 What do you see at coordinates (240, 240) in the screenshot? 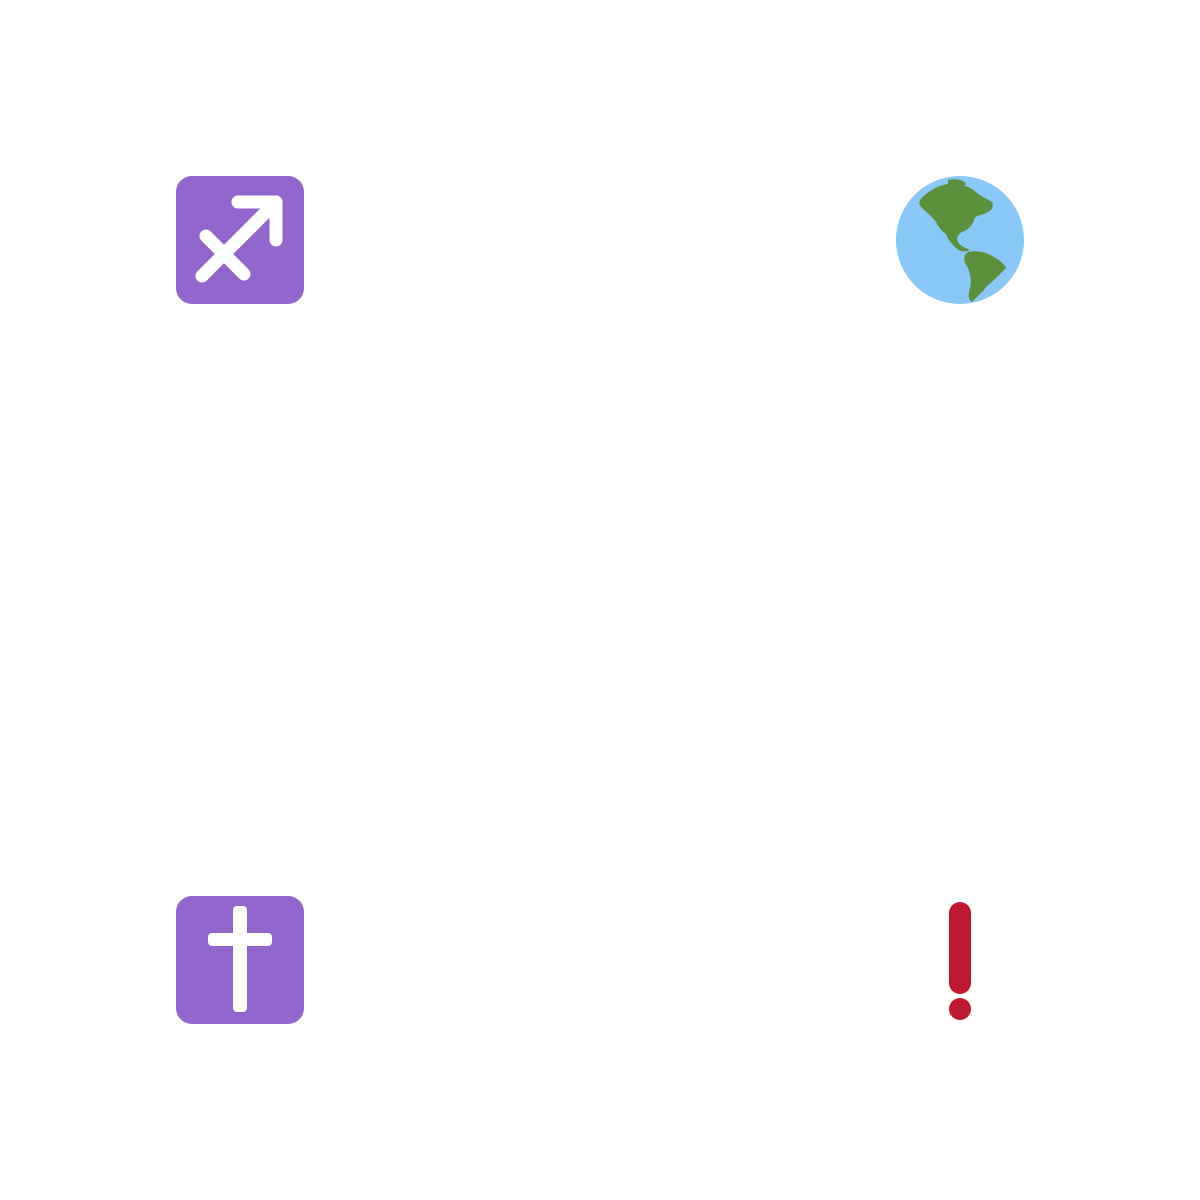
I see `sagittarius-icon` at bounding box center [240, 240].